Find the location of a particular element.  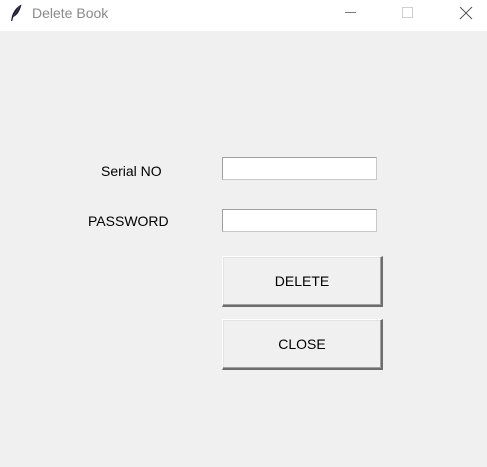

close-button-label: CLOSE is located at coordinates (302, 344).